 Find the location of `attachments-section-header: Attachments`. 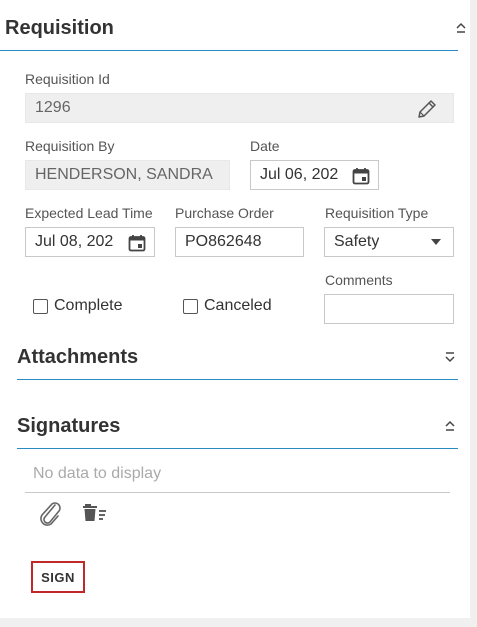

attachments-section-header: Attachments is located at coordinates (237, 359).